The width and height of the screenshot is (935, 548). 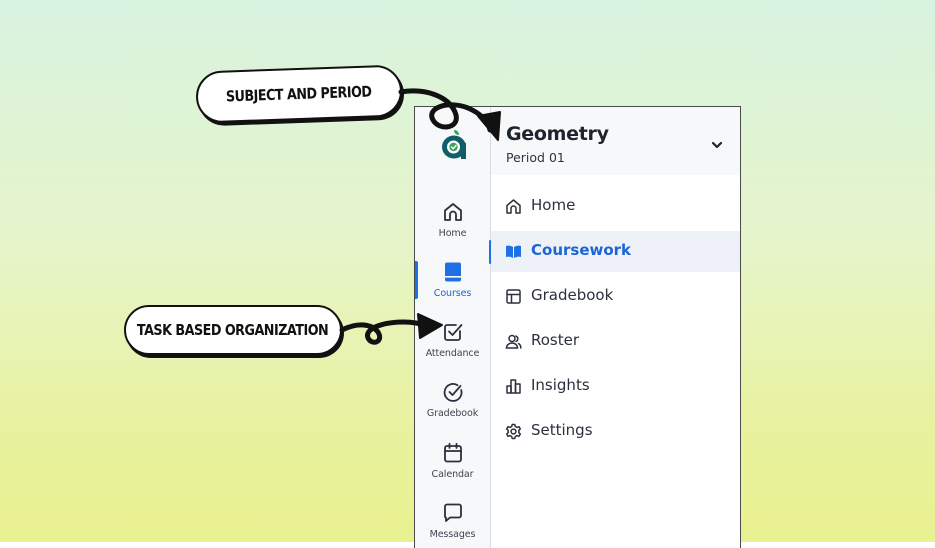 What do you see at coordinates (452, 534) in the screenshot?
I see `rail-label: Messages` at bounding box center [452, 534].